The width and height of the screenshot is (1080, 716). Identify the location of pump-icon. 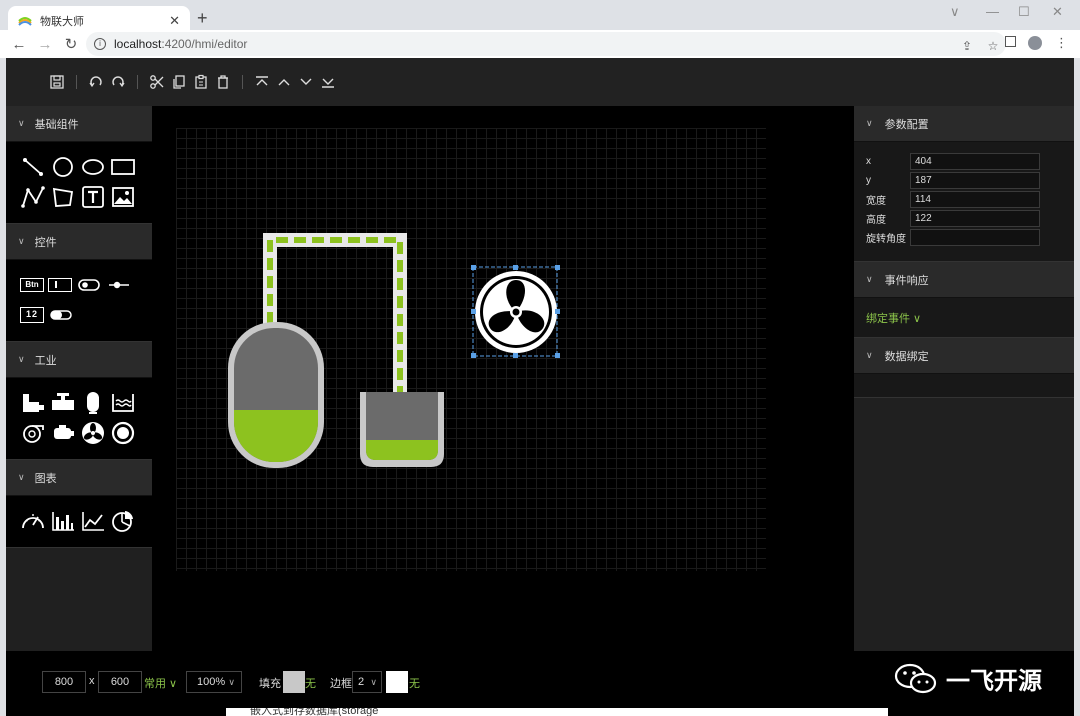
(33, 403).